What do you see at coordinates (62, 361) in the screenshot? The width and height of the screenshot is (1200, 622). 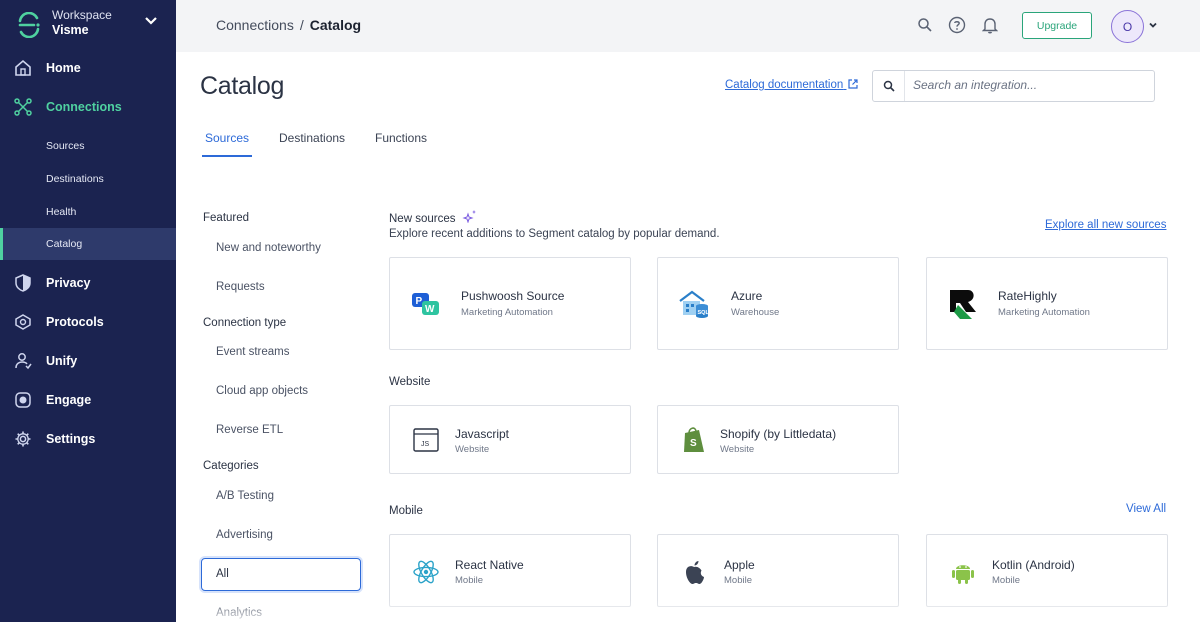 I see `sidebar-item-label: Unify` at bounding box center [62, 361].